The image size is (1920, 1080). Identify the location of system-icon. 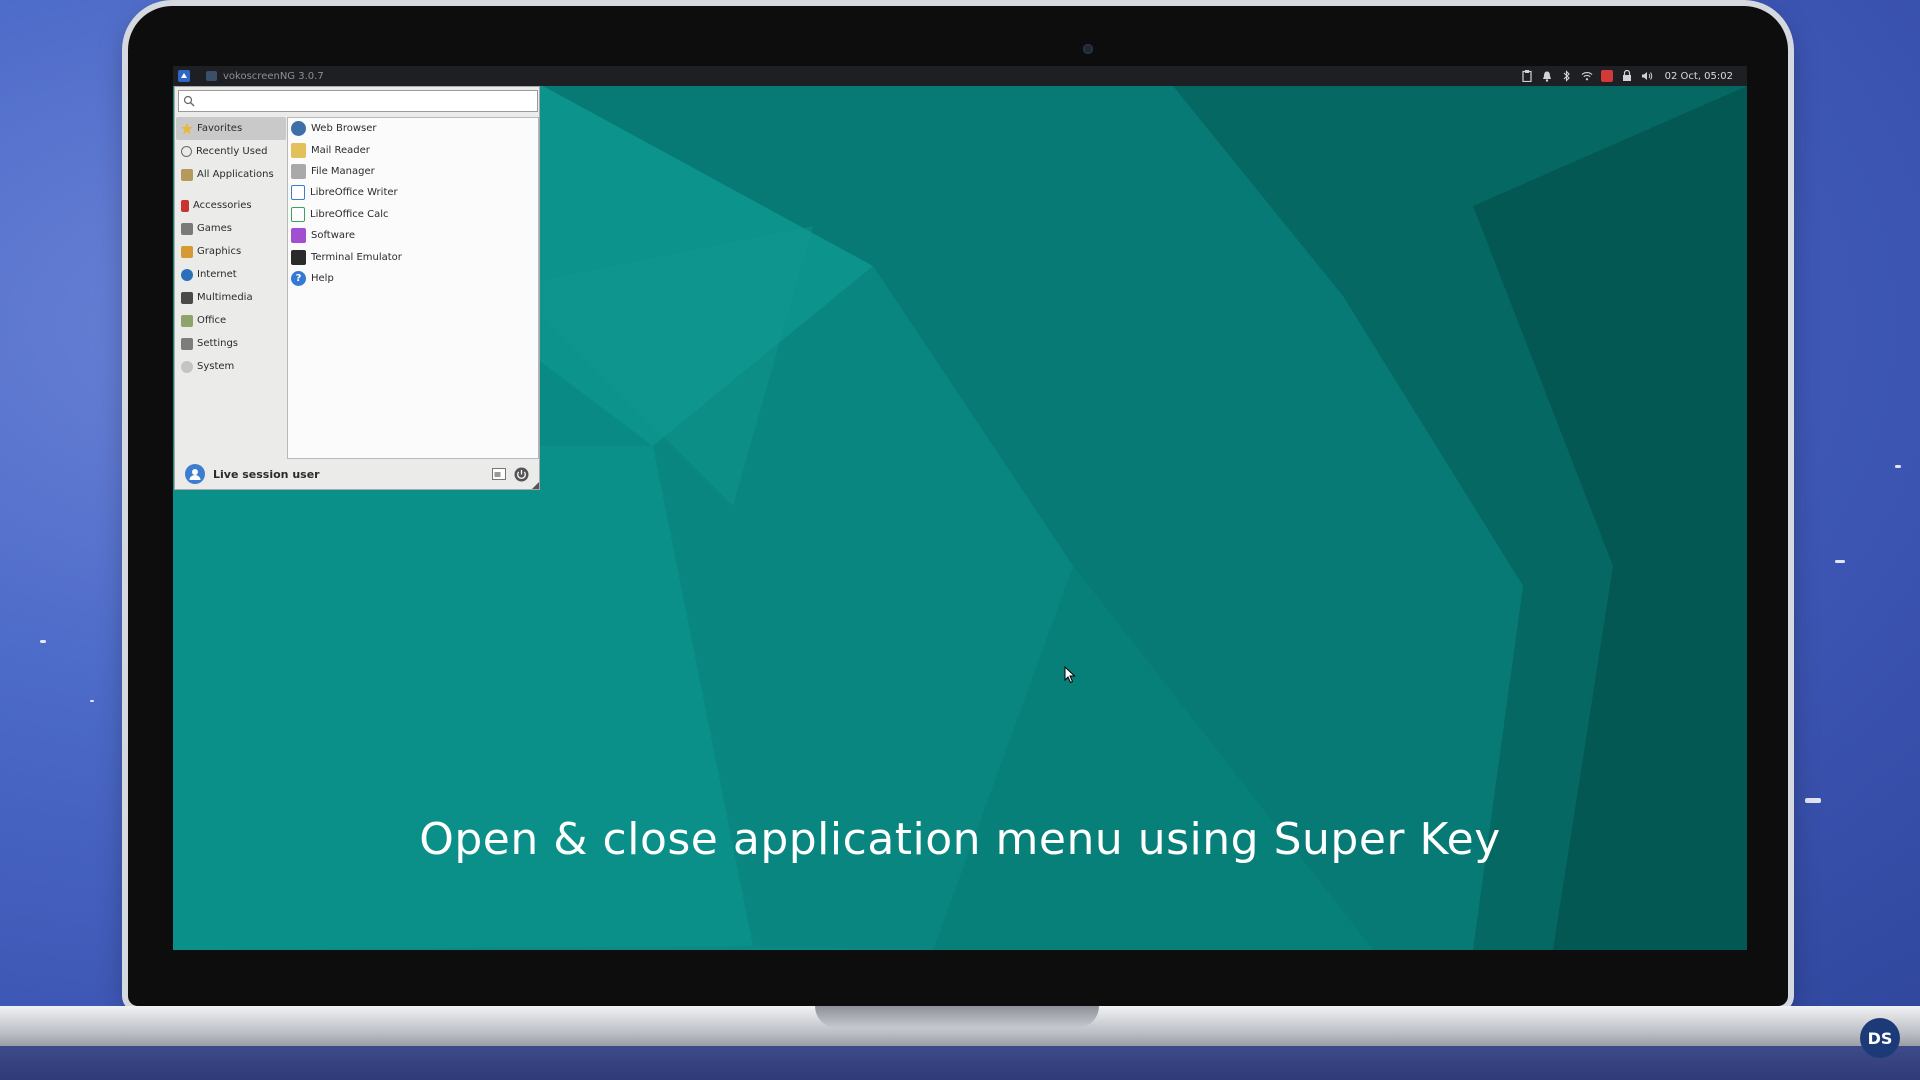
(187, 366).